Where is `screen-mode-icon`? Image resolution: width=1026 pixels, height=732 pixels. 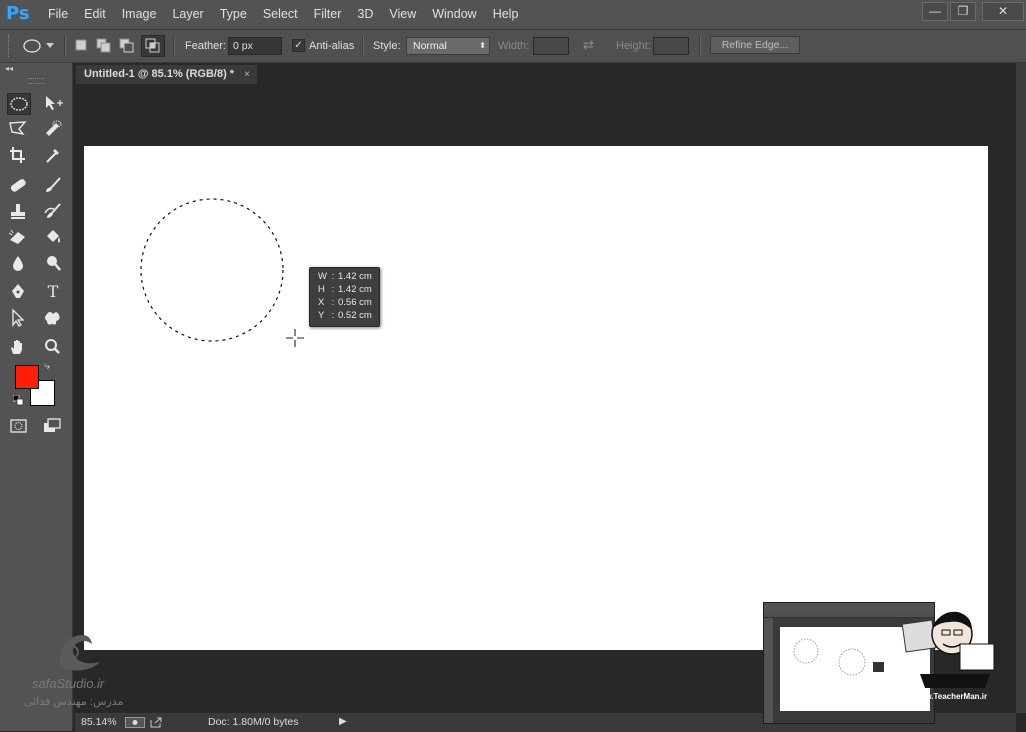
screen-mode-icon is located at coordinates (52, 425).